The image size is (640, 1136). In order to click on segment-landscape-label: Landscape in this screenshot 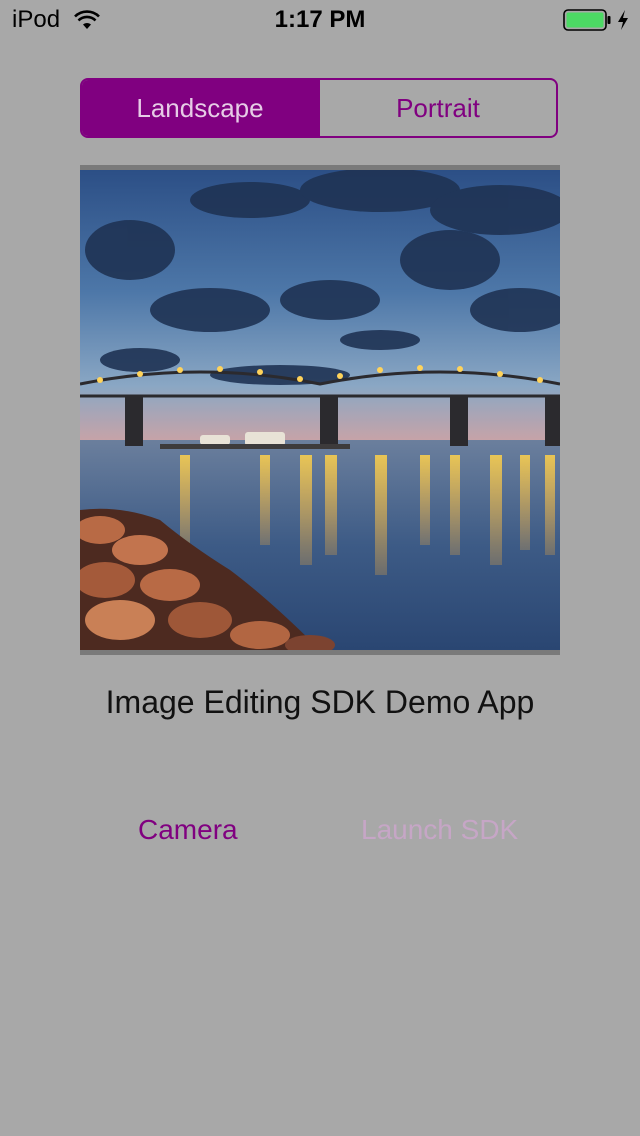, I will do `click(200, 107)`.